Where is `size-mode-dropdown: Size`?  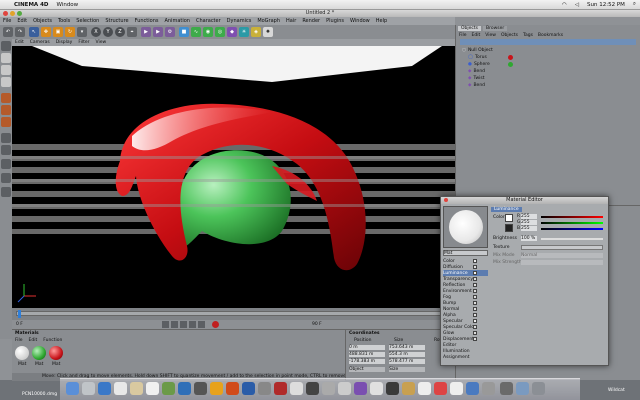 size-mode-dropdown: Size is located at coordinates (407, 369).